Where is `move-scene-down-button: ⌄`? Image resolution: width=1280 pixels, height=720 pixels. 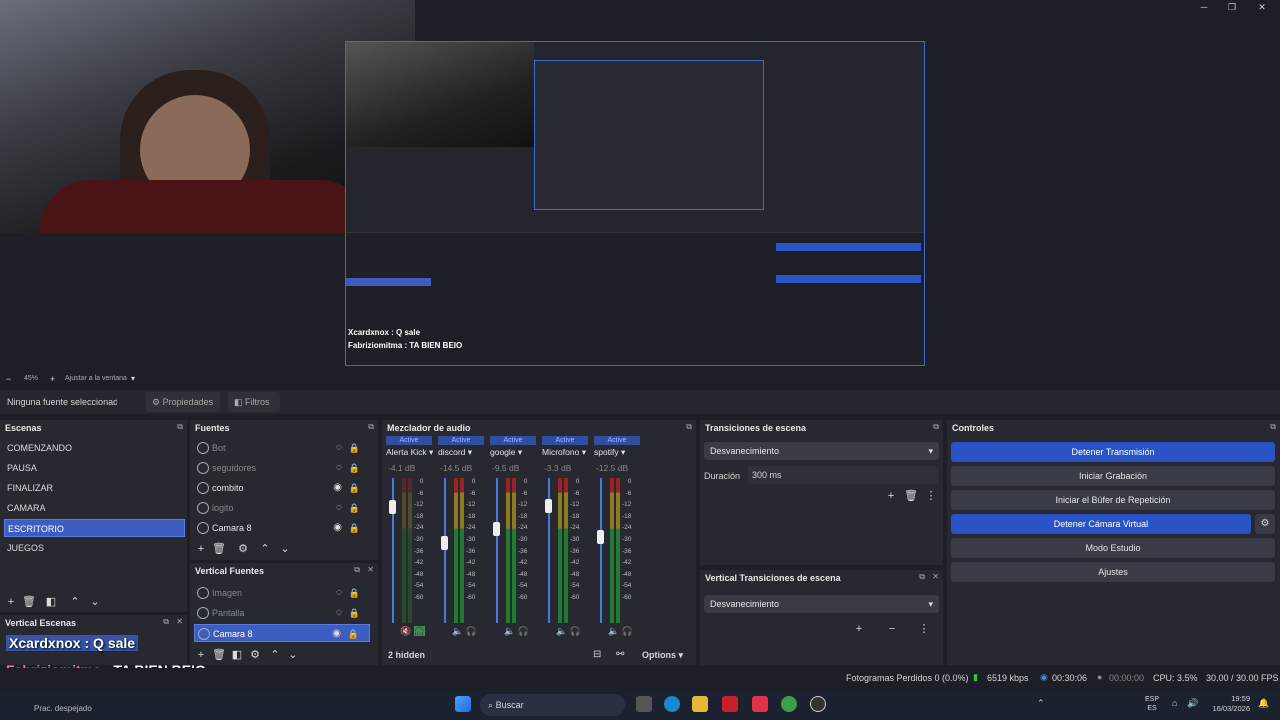 move-scene-down-button: ⌄ is located at coordinates (95, 602).